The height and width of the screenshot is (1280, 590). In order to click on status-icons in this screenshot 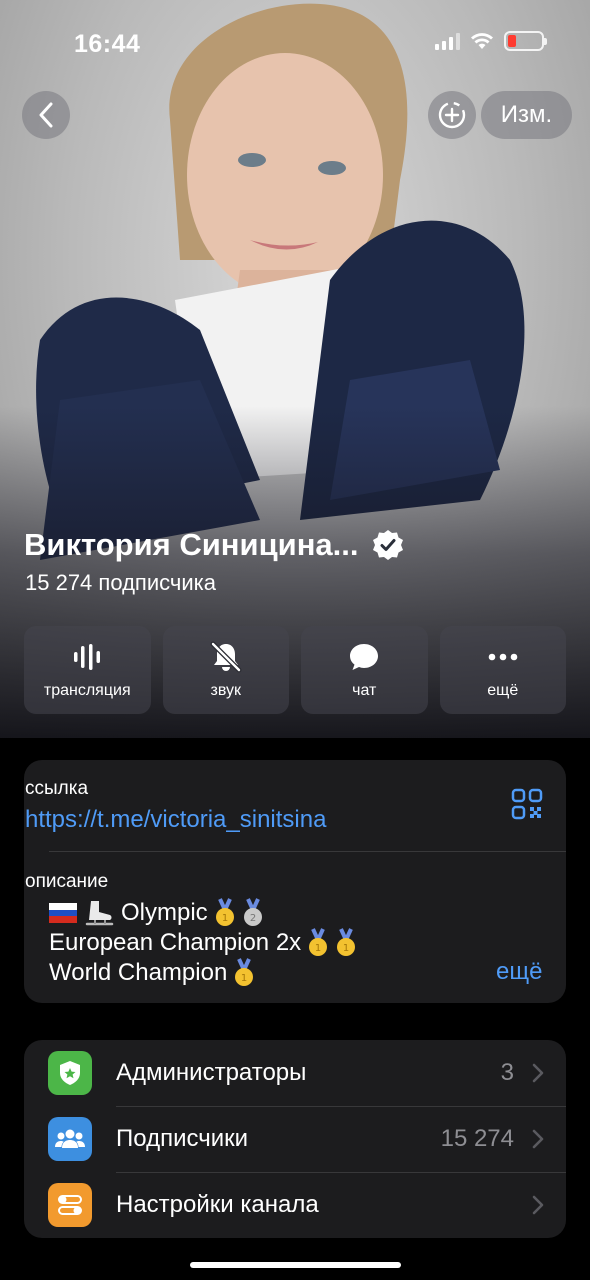, I will do `click(491, 41)`.